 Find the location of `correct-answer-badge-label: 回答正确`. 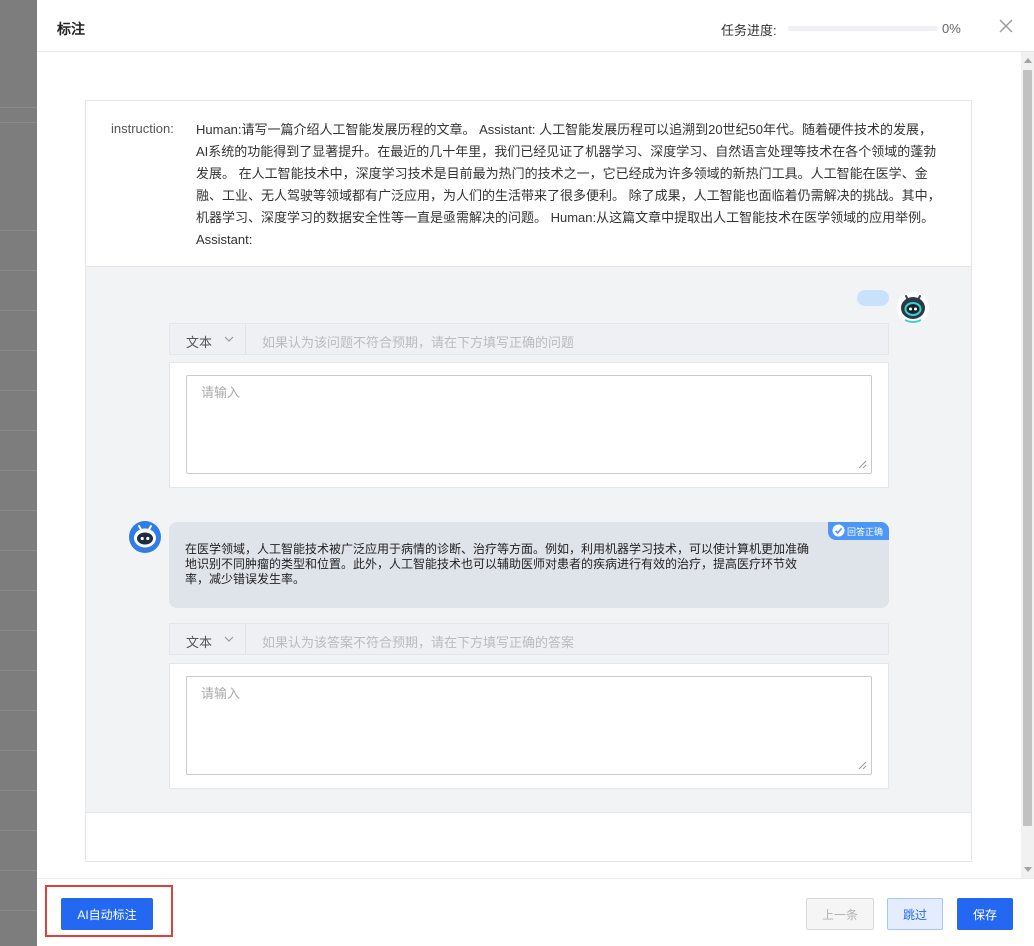

correct-answer-badge-label: 回答正确 is located at coordinates (865, 532).